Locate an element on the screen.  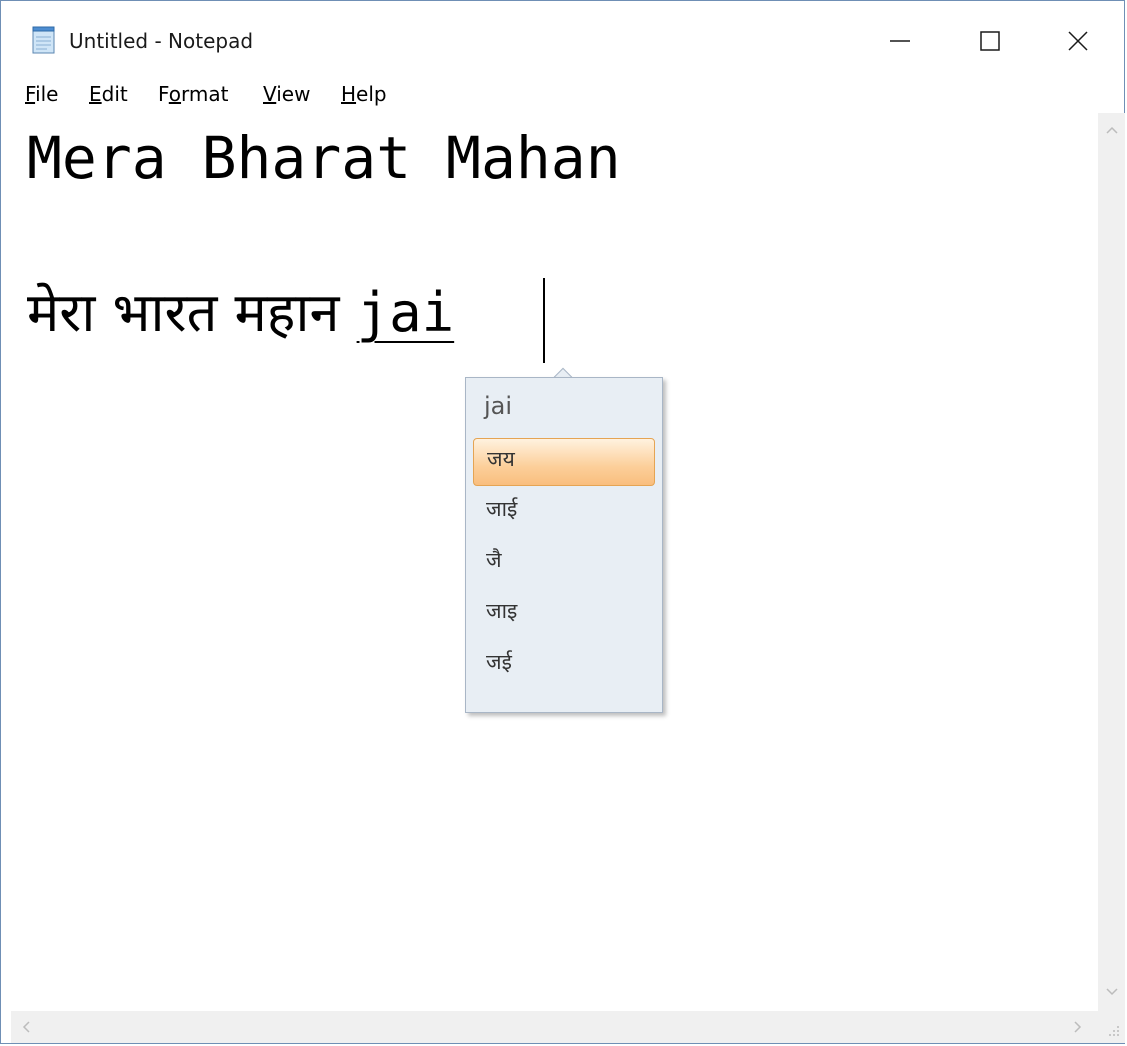
ime-candidate-4: जाइ is located at coordinates (564, 615).